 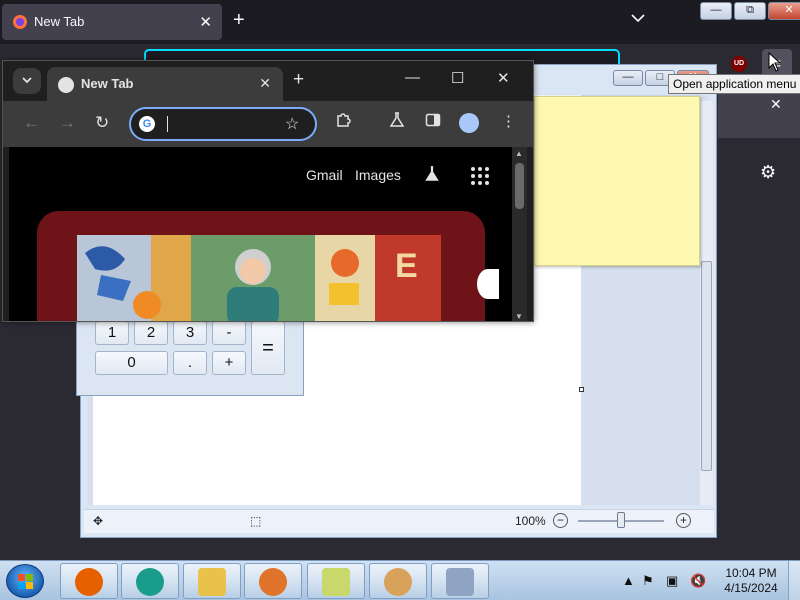 I want to click on sticky-notes-icon, so click(x=336, y=582).